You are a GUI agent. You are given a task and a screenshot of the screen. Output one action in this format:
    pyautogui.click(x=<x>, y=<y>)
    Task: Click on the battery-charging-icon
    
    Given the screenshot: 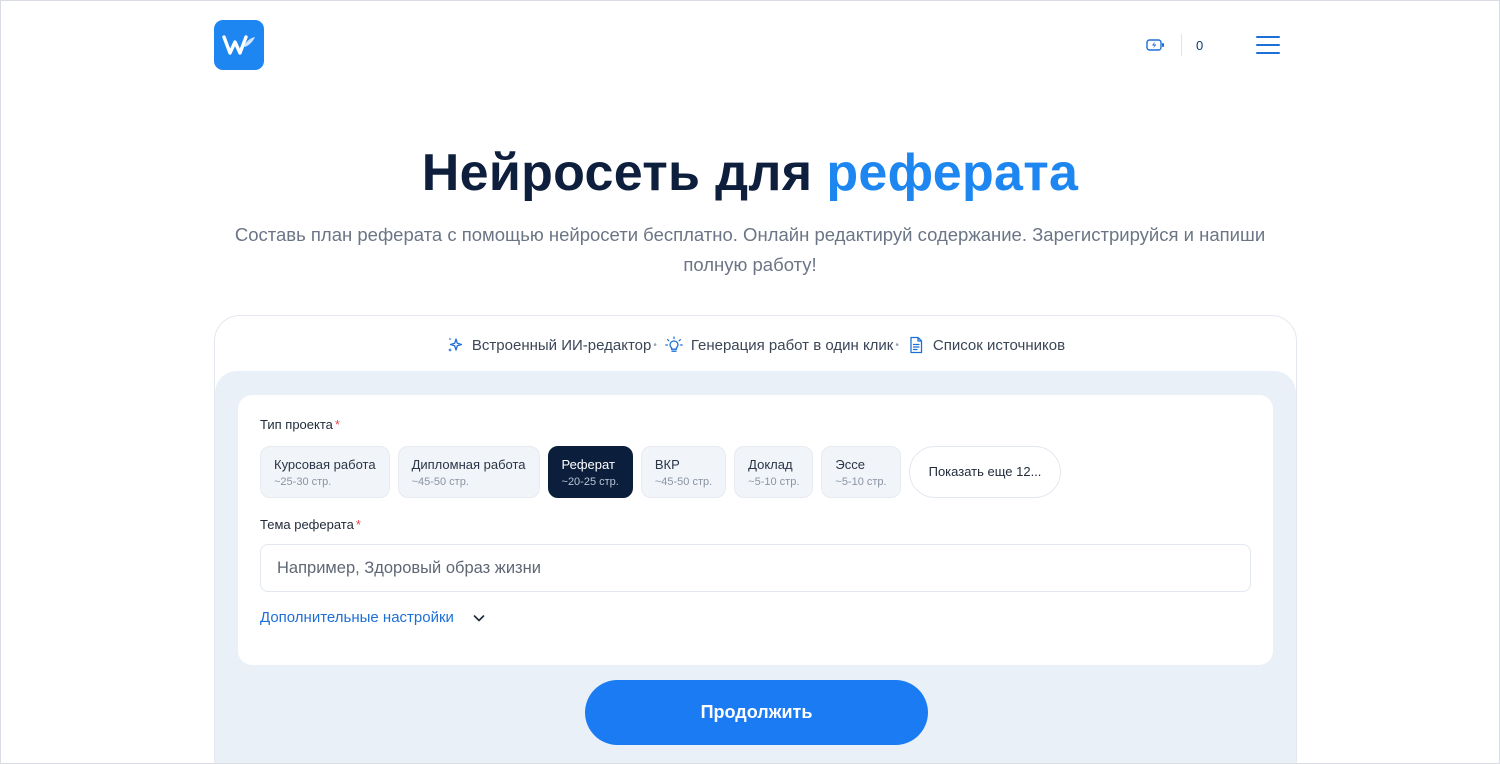 What is the action you would take?
    pyautogui.click(x=1156, y=45)
    